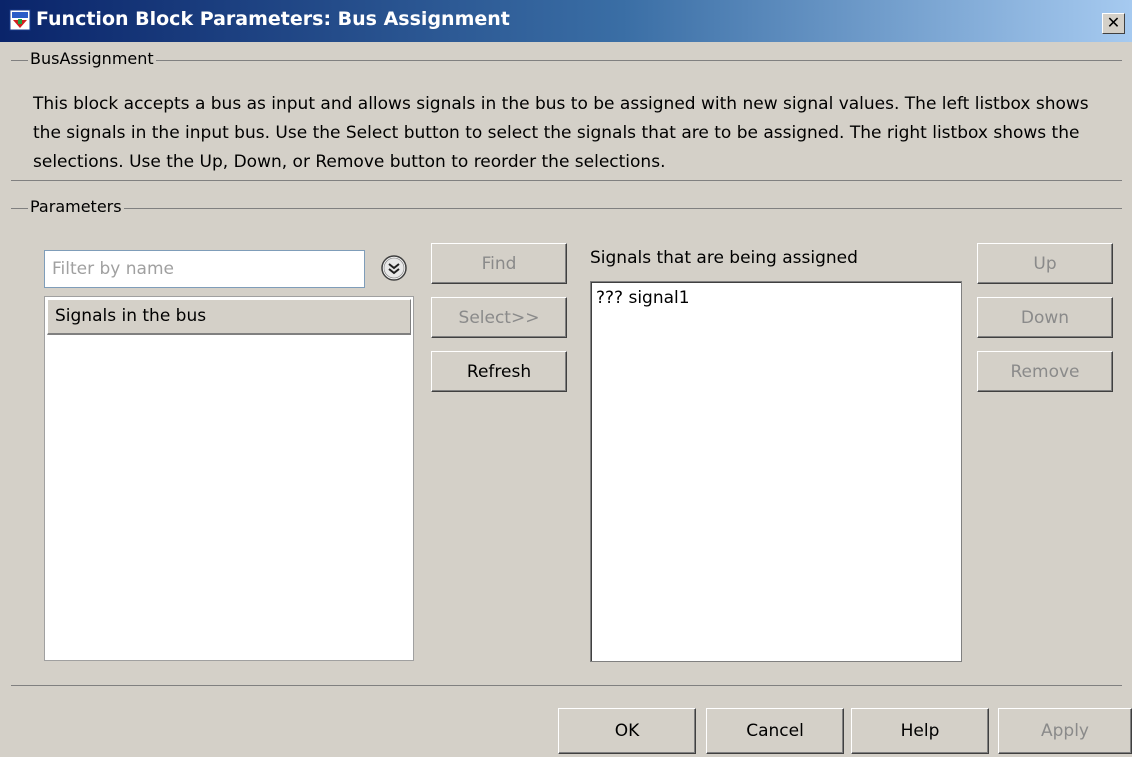 The image size is (1132, 757). Describe the element at coordinates (394, 268) in the screenshot. I see `double-chevron-down-icon` at that location.